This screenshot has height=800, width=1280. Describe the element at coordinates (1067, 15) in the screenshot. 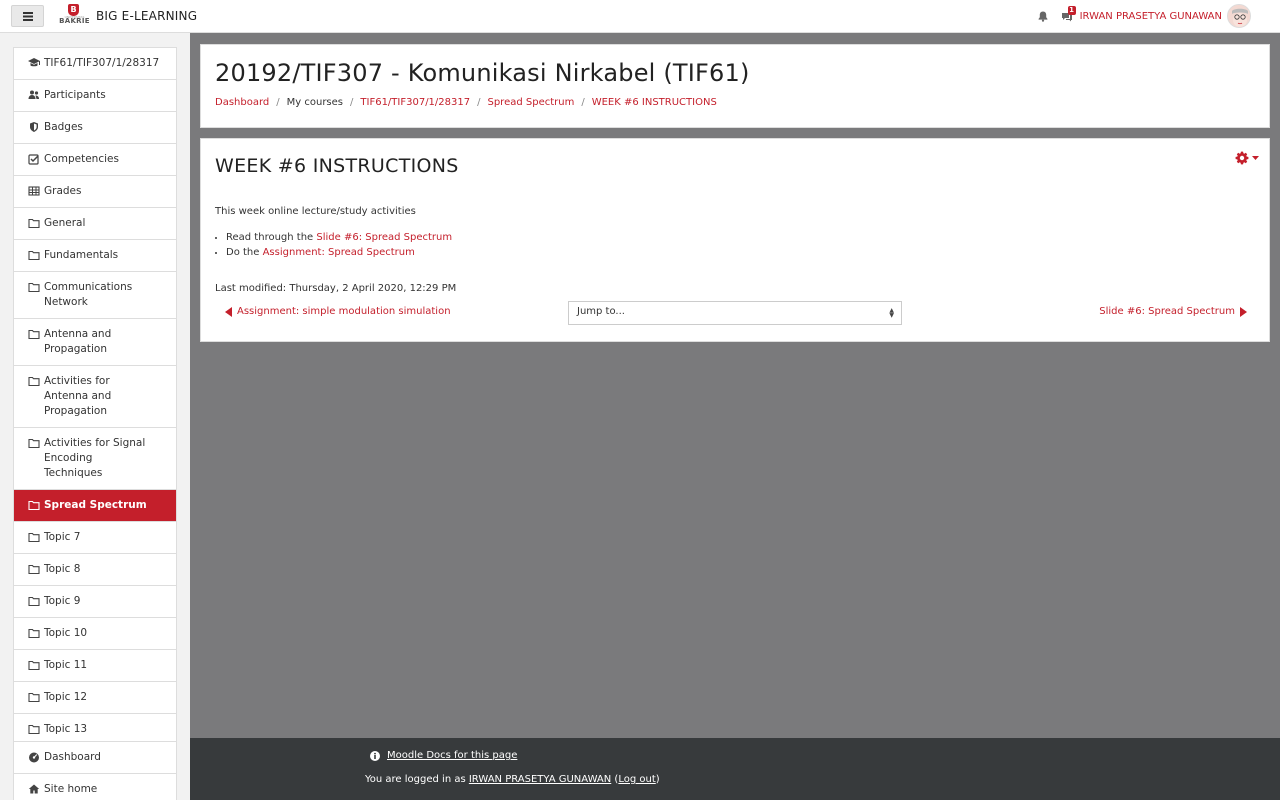

I see `messages-button: 1` at that location.